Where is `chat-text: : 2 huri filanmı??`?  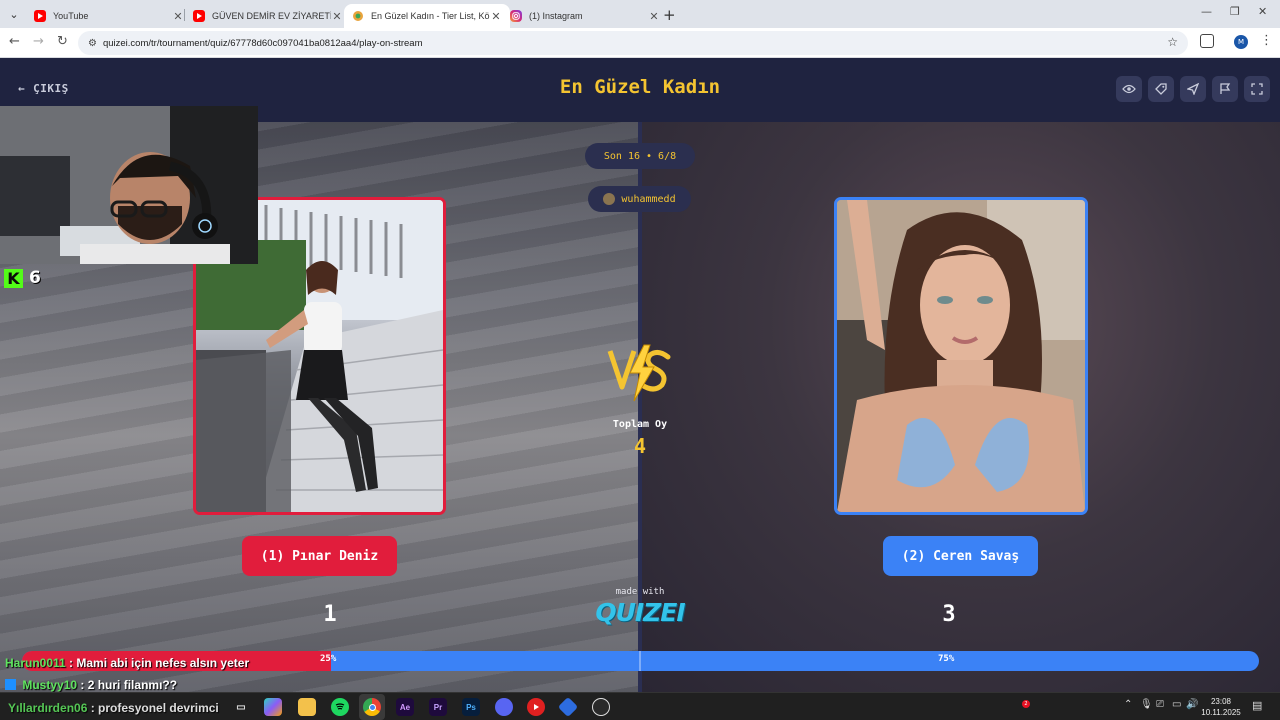 chat-text: : 2 huri filanmı?? is located at coordinates (129, 685).